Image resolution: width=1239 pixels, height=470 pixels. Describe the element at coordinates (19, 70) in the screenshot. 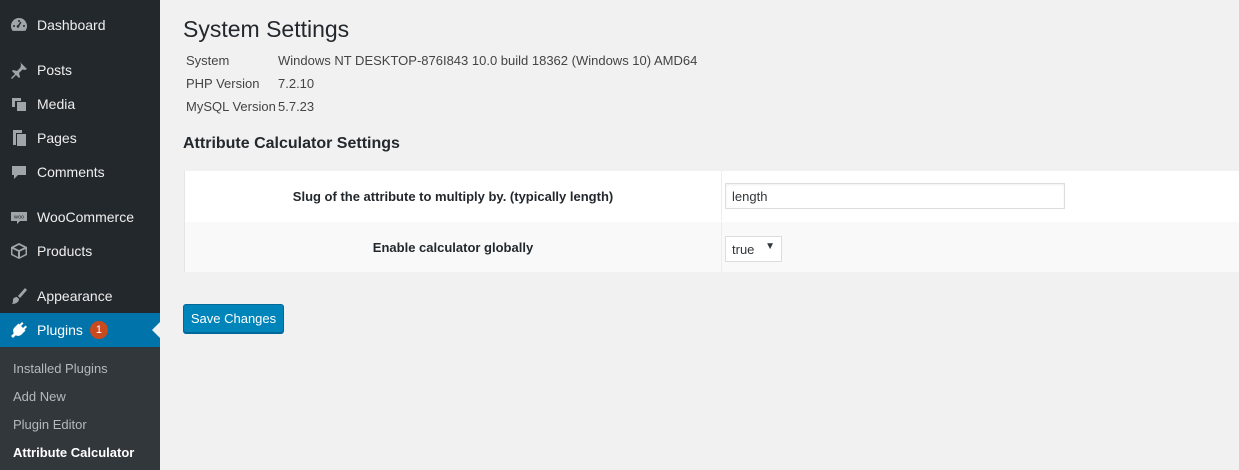

I see `pin-icon` at that location.